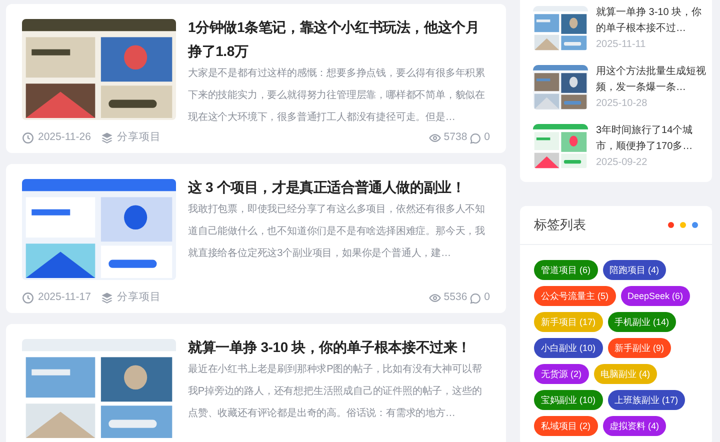 The width and height of the screenshot is (720, 442). Describe the element at coordinates (655, 296) in the screenshot. I see `tag: DeepSeek (6)` at that location.